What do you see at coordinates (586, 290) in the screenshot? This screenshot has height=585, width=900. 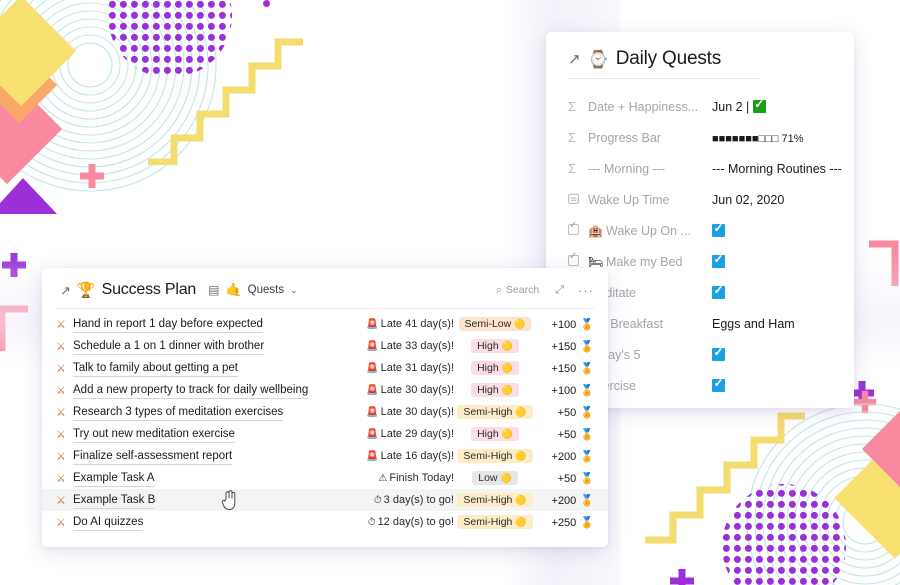 I see `more-options-icon: ···` at bounding box center [586, 290].